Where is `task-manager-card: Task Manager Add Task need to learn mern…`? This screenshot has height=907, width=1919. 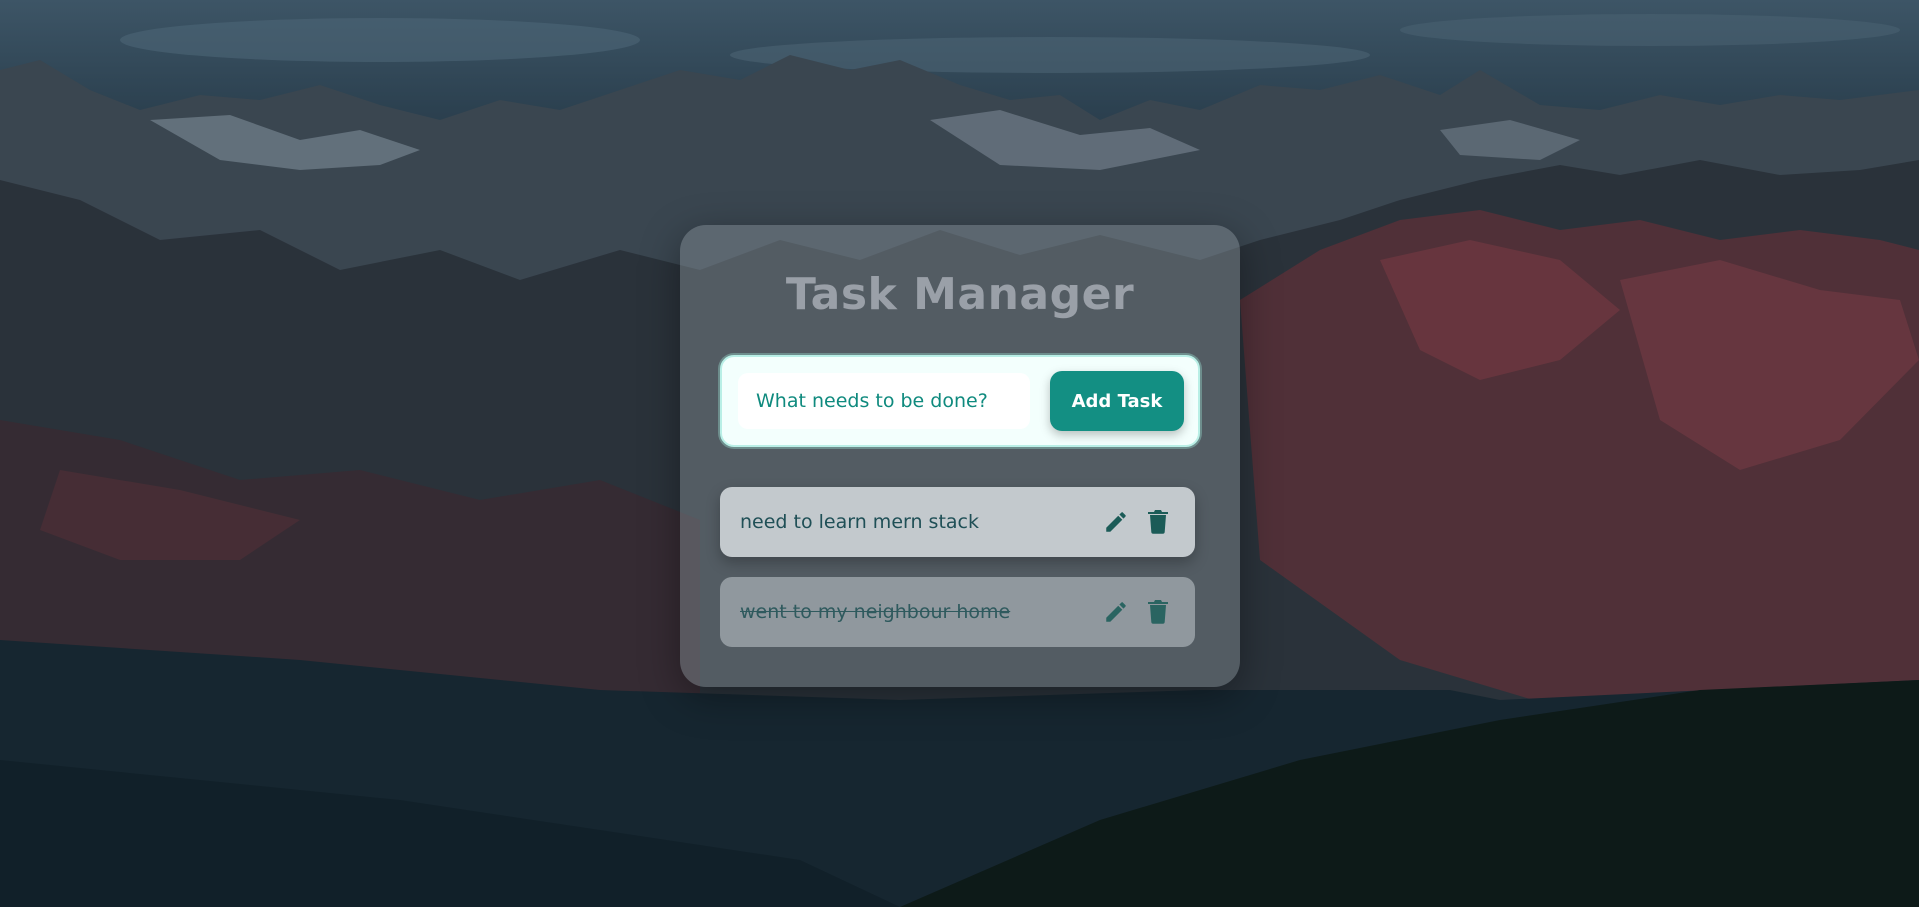 task-manager-card: Task Manager Add Task need to learn mern… is located at coordinates (960, 456).